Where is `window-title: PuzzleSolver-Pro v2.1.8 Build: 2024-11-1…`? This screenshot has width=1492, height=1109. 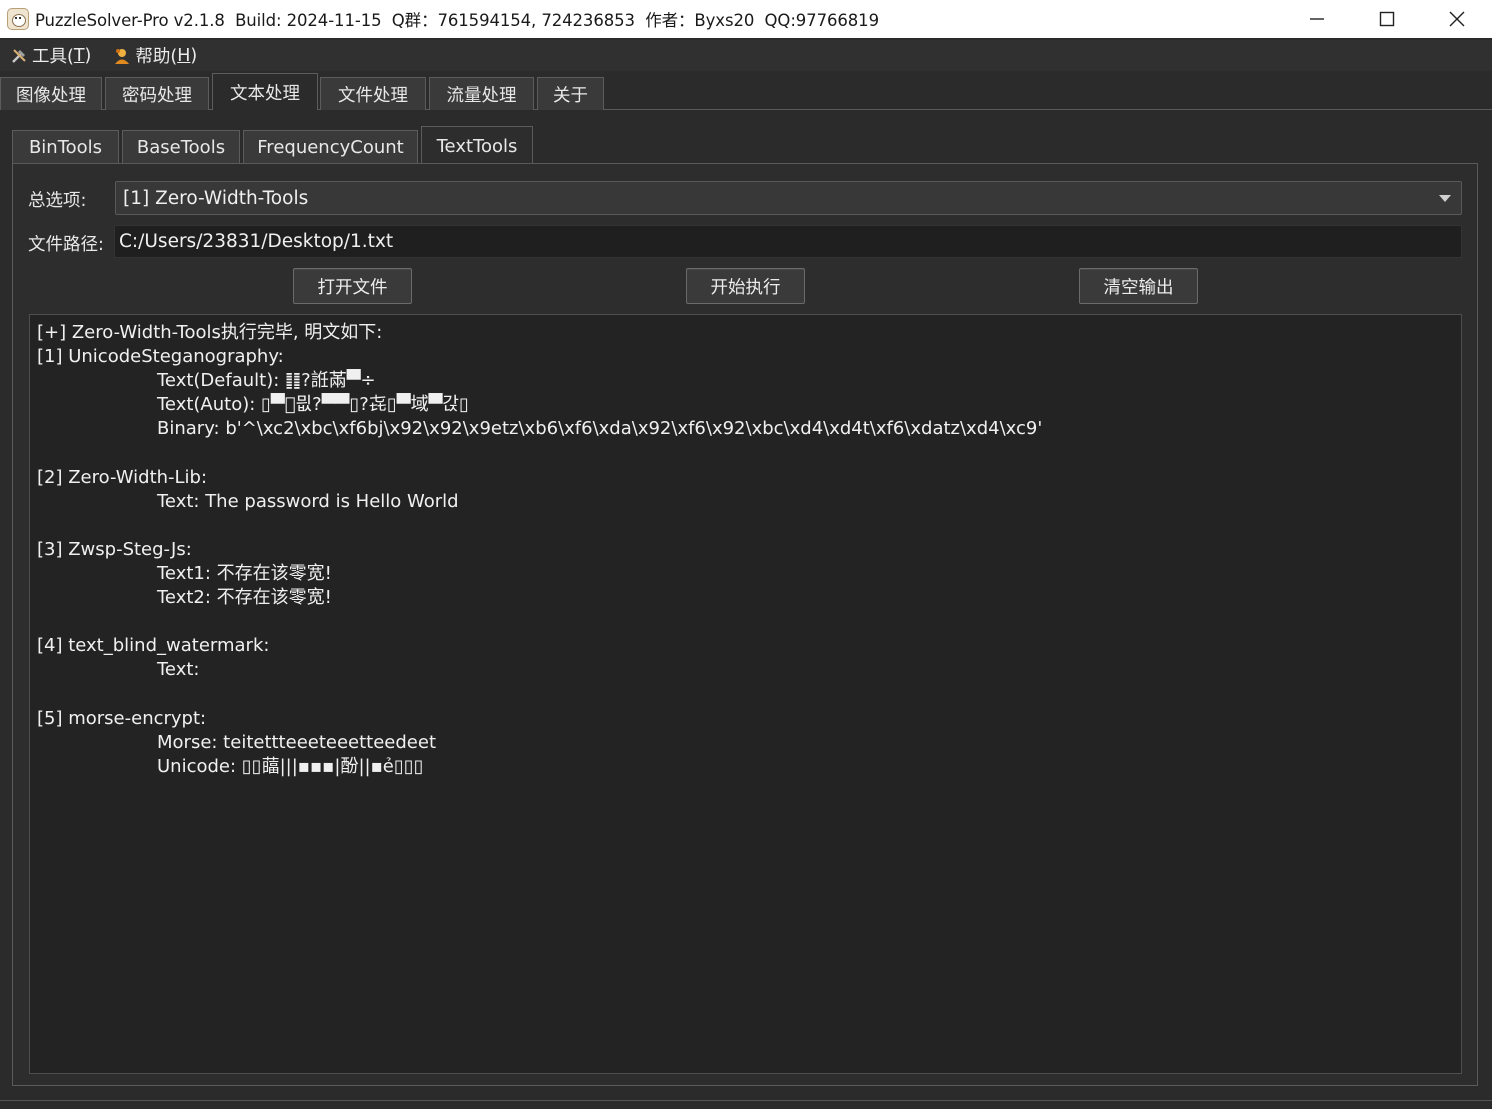 window-title: PuzzleSolver-Pro v2.1.8 Build: 2024-11-1… is located at coordinates (457, 20).